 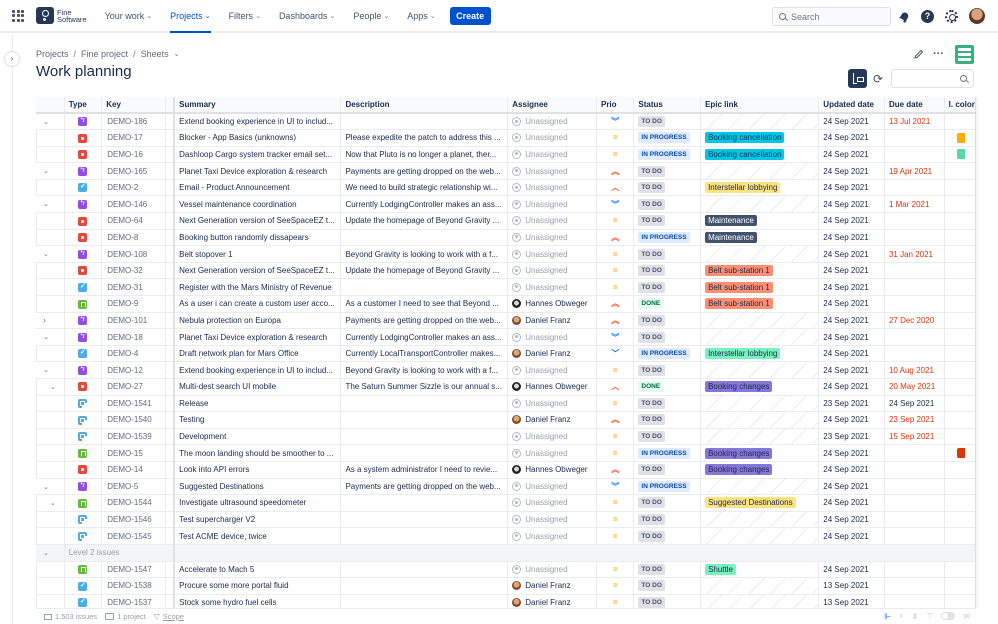 What do you see at coordinates (977, 16) in the screenshot?
I see `user-avatar` at bounding box center [977, 16].